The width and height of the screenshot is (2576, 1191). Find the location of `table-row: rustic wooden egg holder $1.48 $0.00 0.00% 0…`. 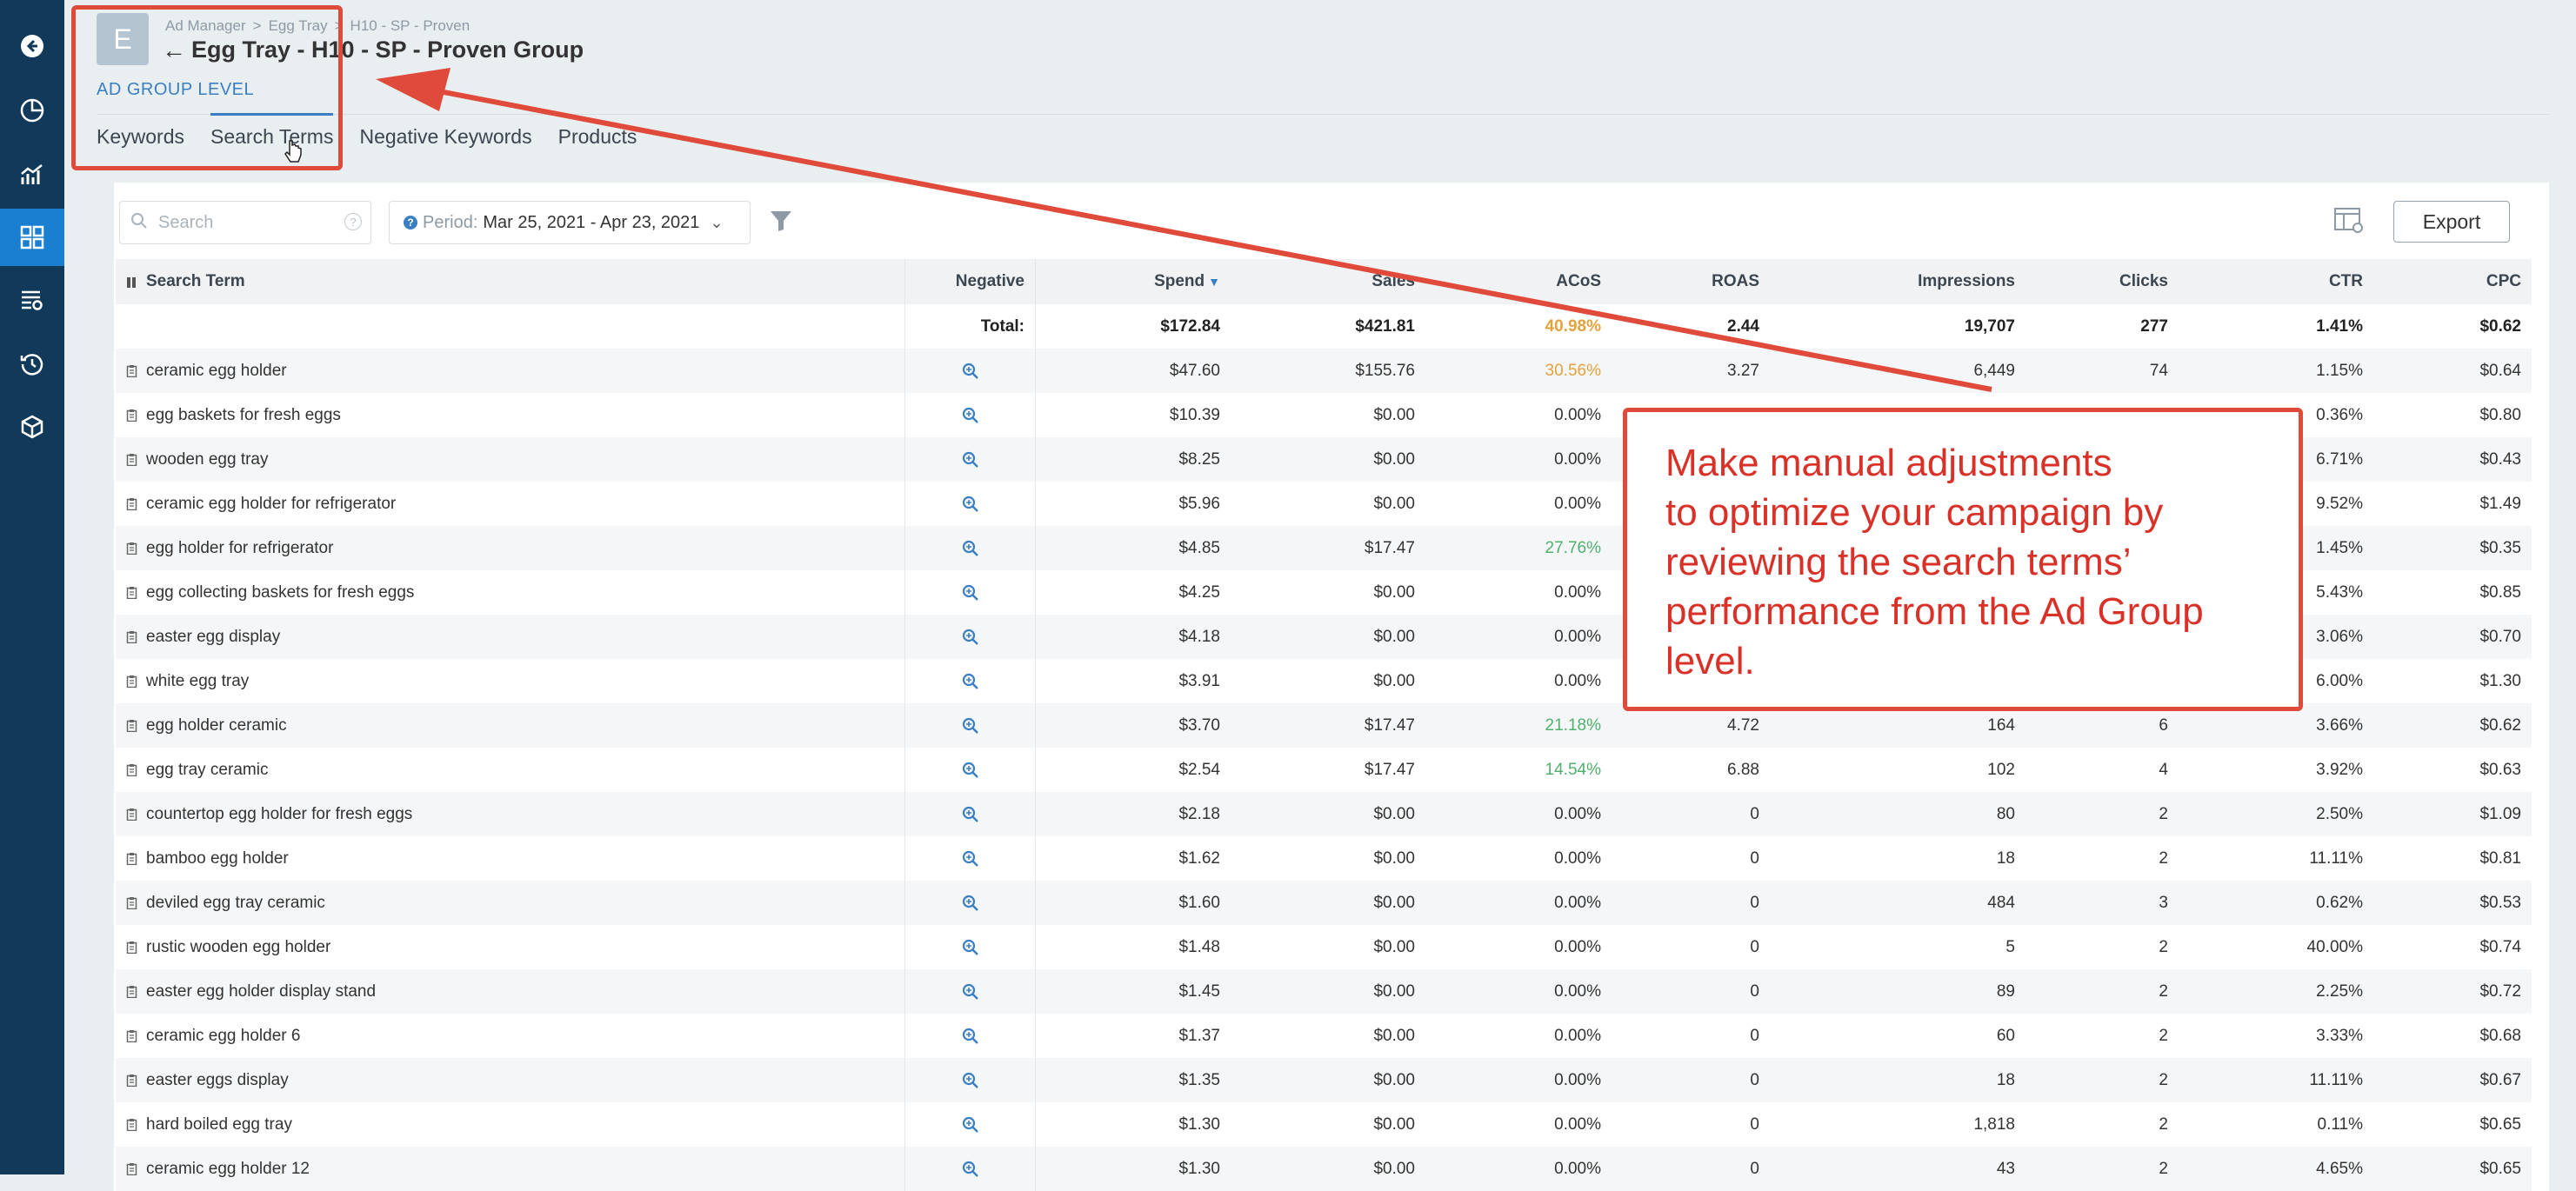

table-row: rustic wooden egg holder $1.48 $0.00 0.00% 0… is located at coordinates (1324, 947).